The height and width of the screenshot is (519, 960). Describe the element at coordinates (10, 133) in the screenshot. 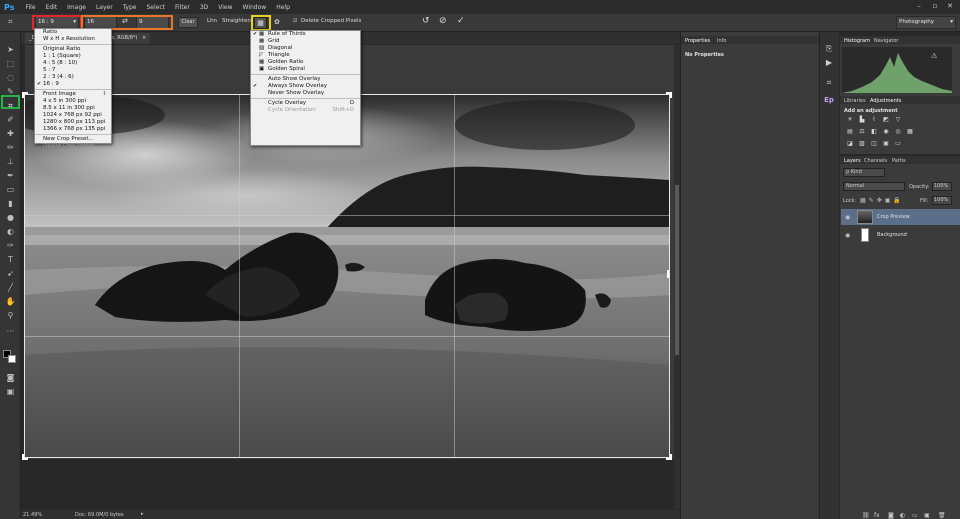

I see `healing-brush-icon: ✚` at that location.